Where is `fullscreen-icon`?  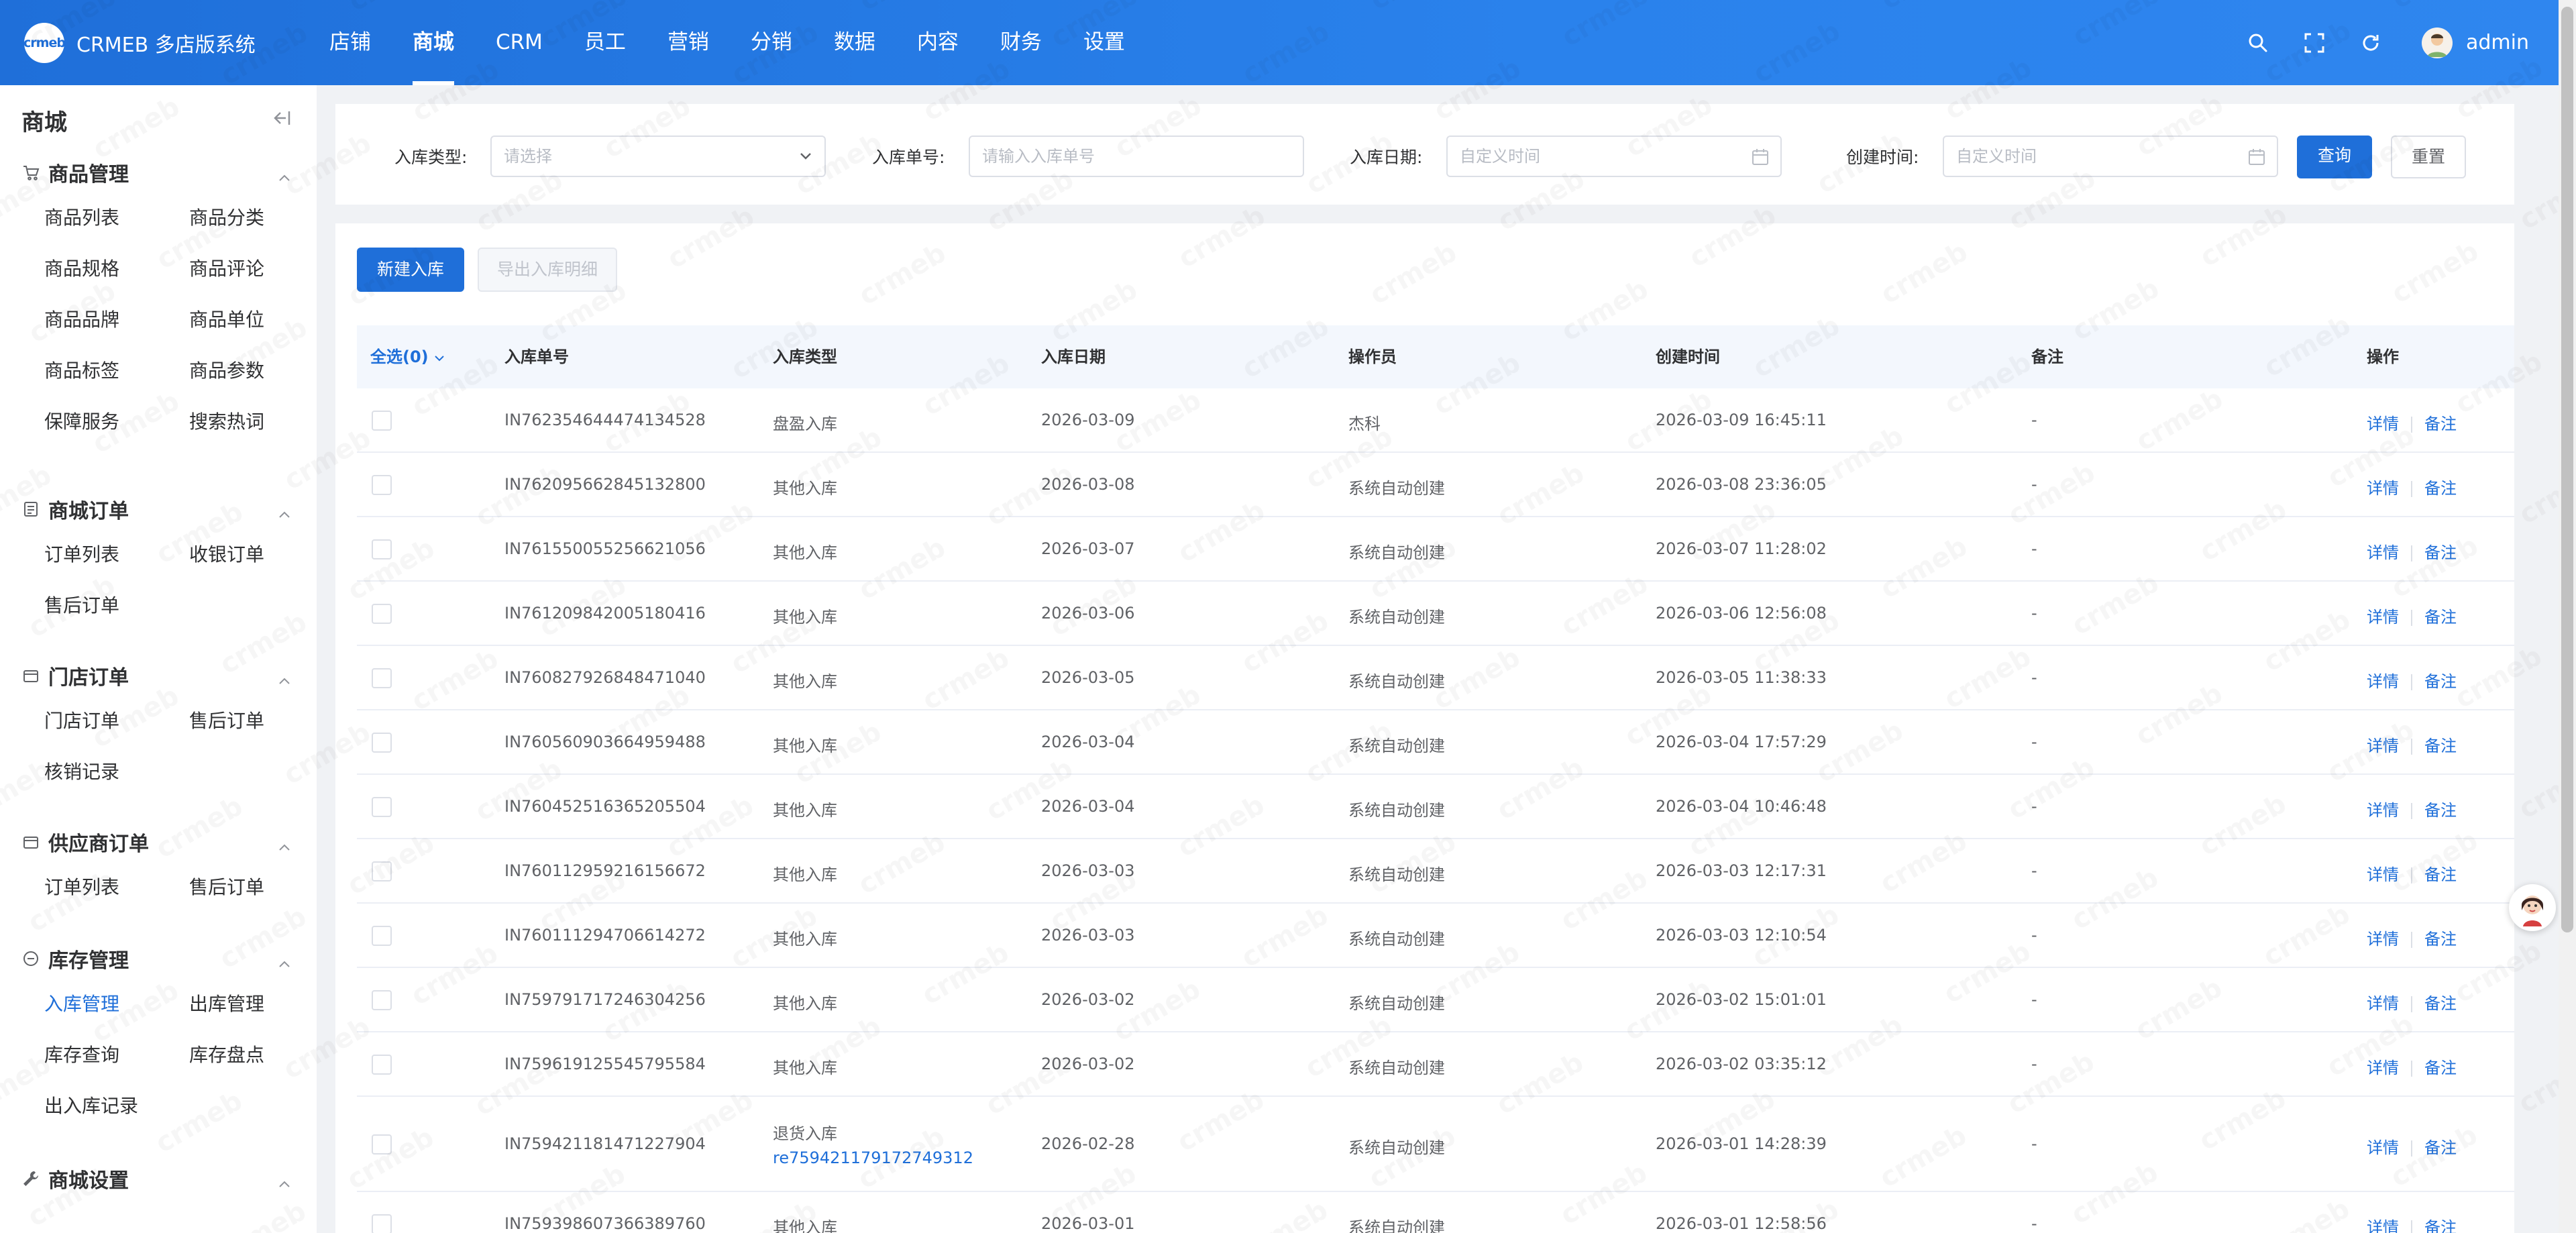
fullscreen-icon is located at coordinates (2314, 43).